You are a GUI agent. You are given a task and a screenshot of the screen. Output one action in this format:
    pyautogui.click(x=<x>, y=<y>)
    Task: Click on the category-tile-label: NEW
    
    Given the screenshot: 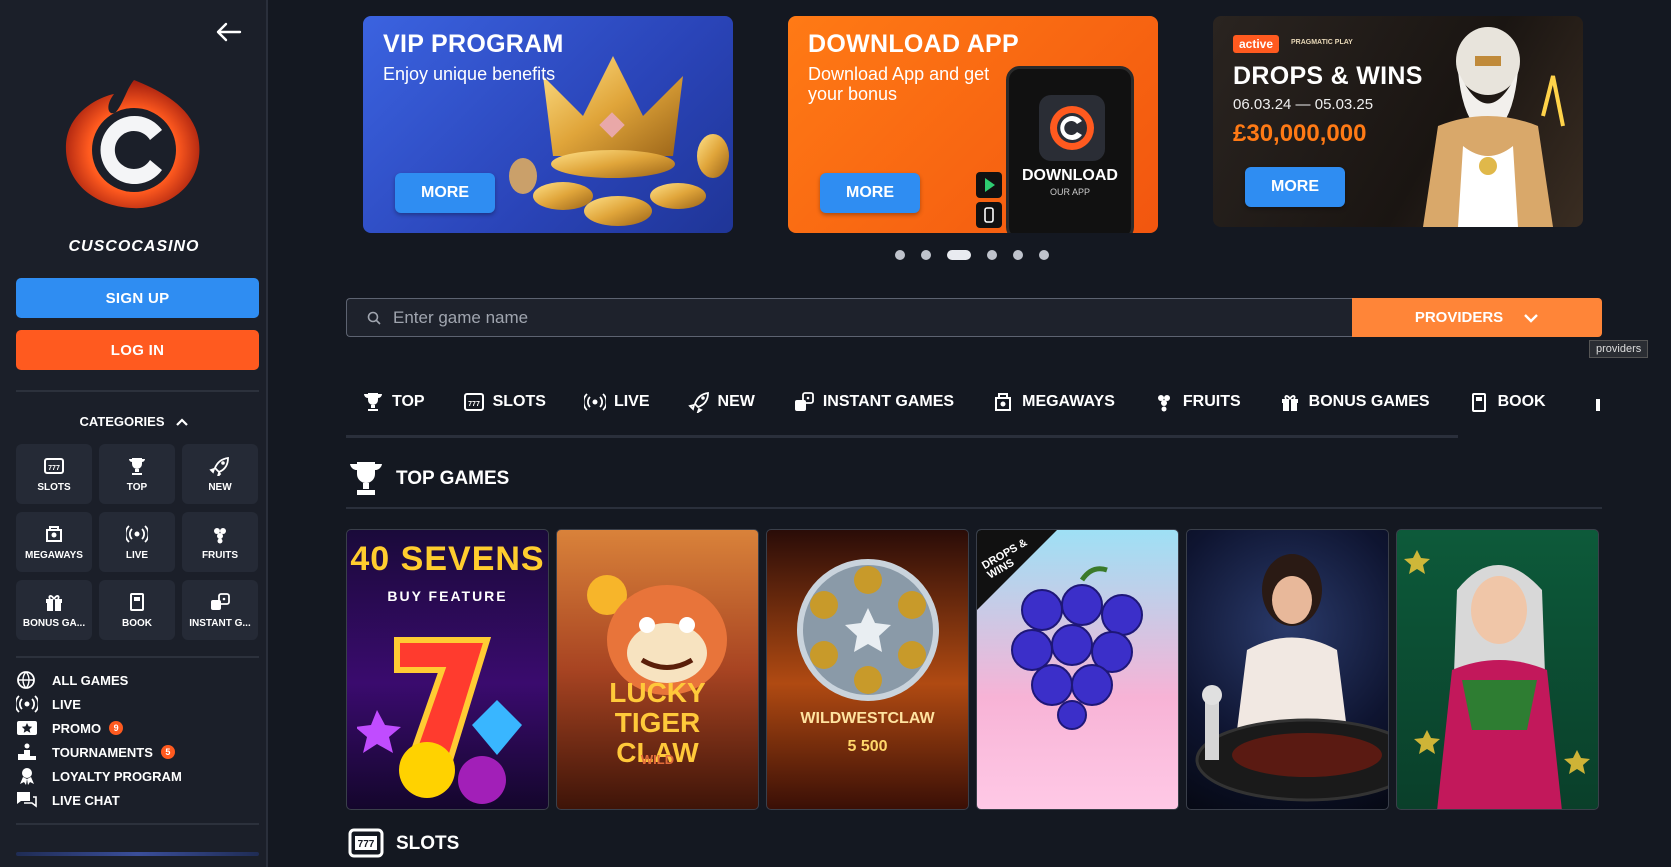 What is the action you would take?
    pyautogui.click(x=220, y=487)
    